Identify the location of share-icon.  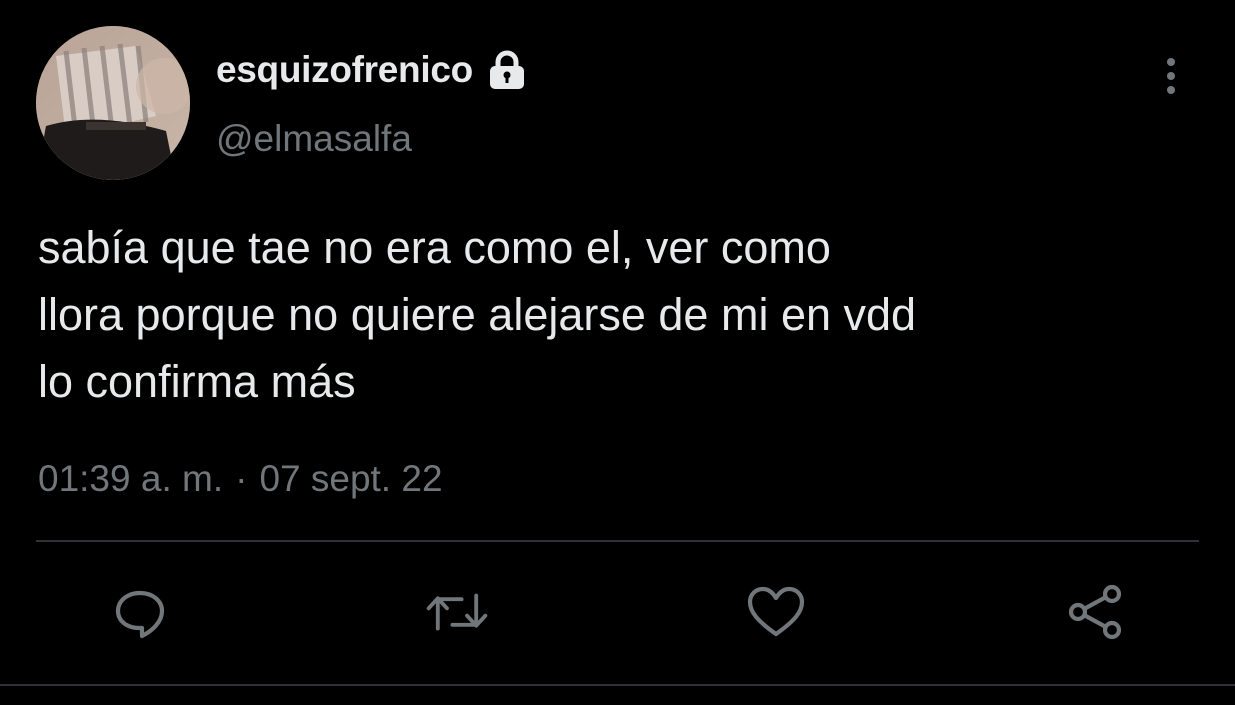
(1095, 612).